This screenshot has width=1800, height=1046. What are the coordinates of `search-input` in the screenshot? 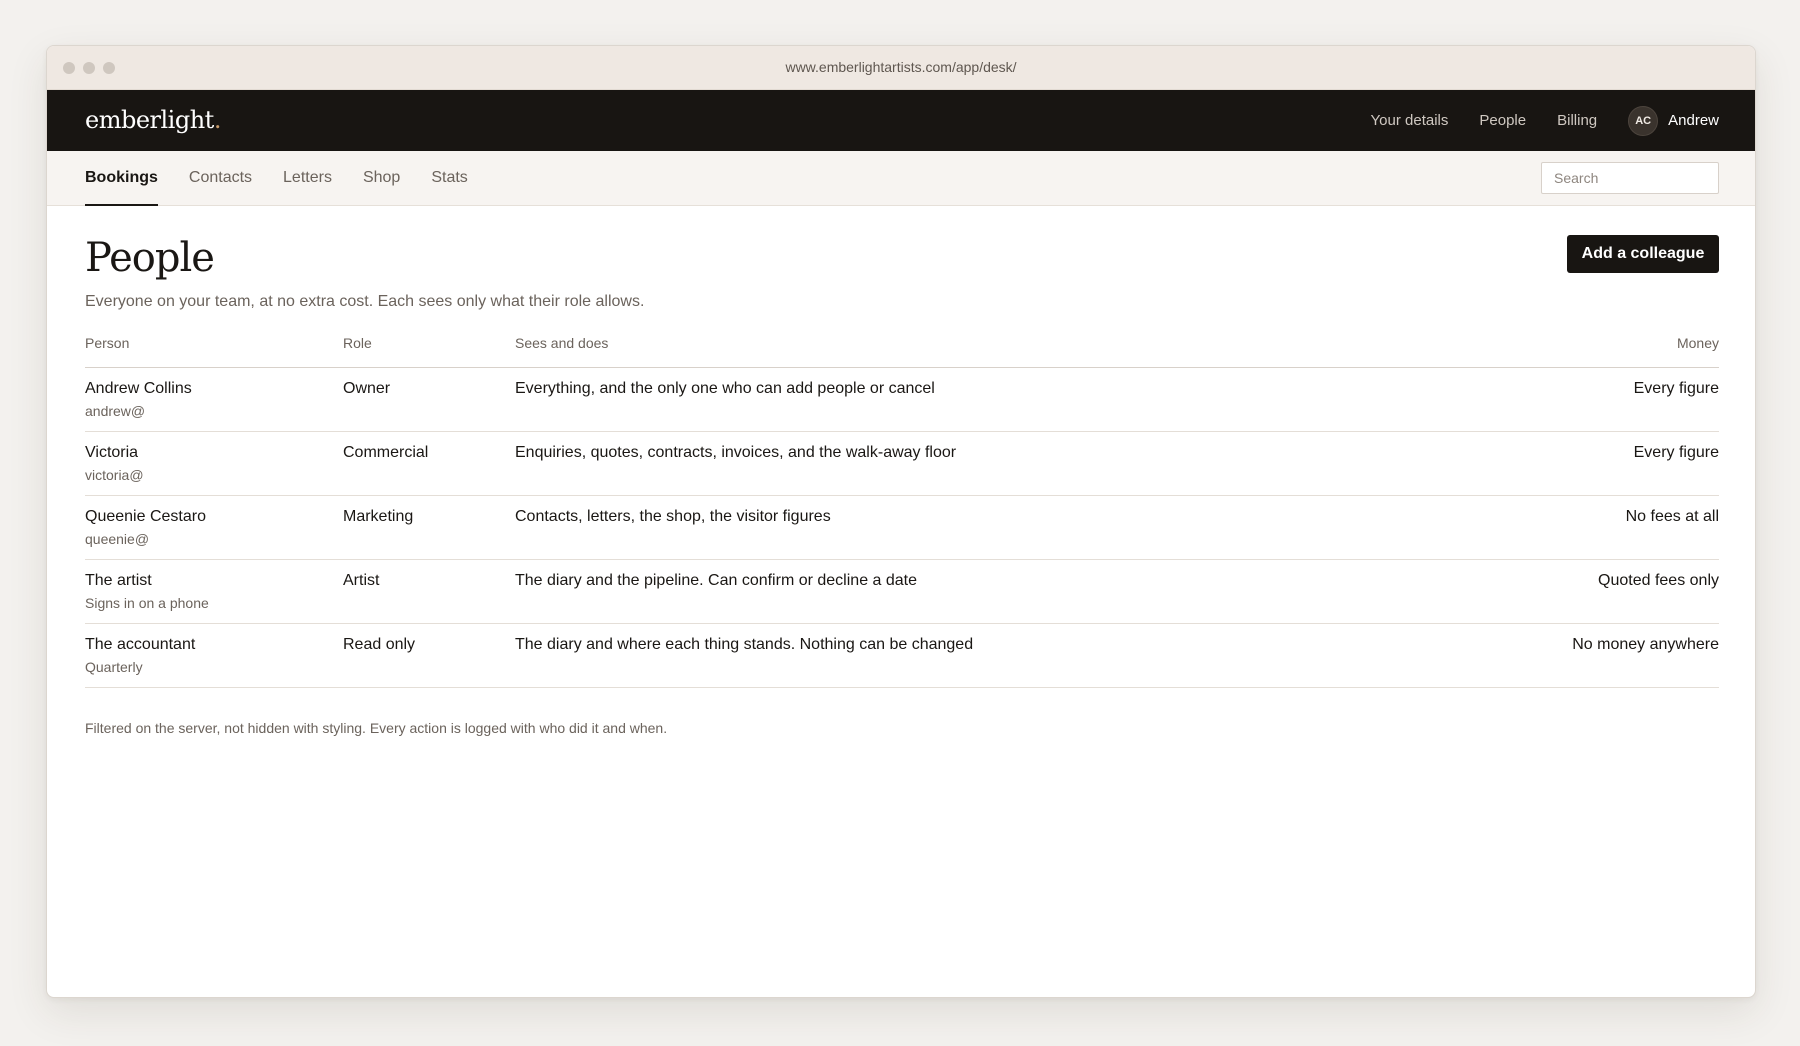 It's located at (1630, 178).